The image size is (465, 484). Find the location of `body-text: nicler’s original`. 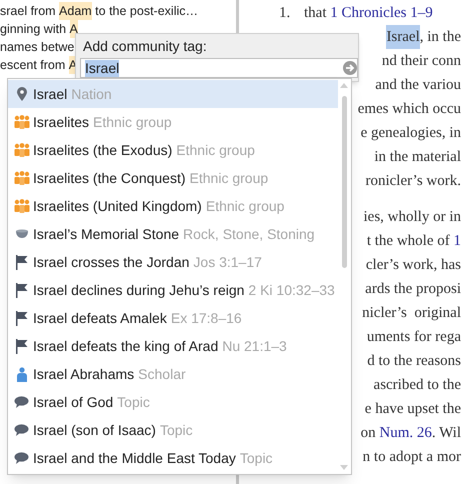

body-text: nicler’s original is located at coordinates (411, 313).